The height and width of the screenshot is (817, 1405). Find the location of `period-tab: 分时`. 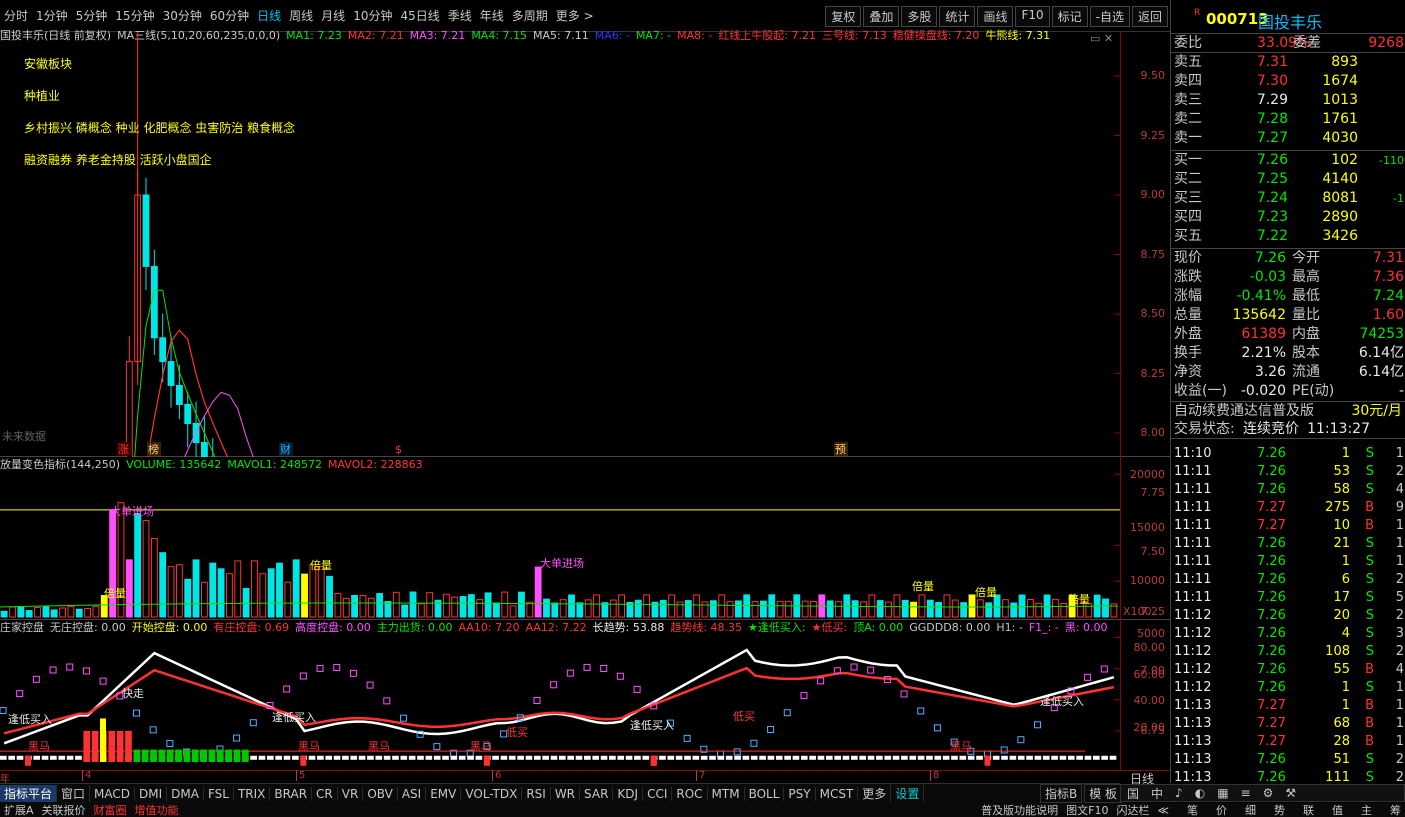

period-tab: 分时 is located at coordinates (16, 16).